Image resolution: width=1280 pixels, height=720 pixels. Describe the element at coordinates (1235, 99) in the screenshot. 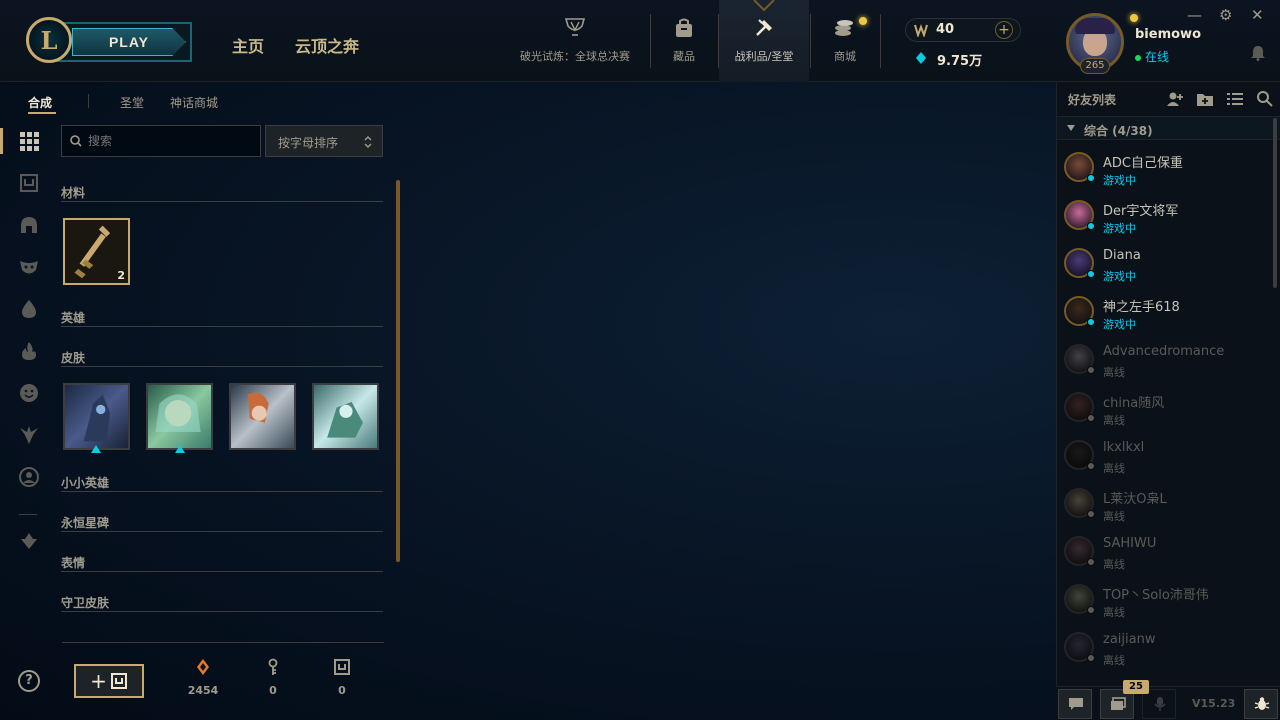

I see `list-view-icon` at that location.